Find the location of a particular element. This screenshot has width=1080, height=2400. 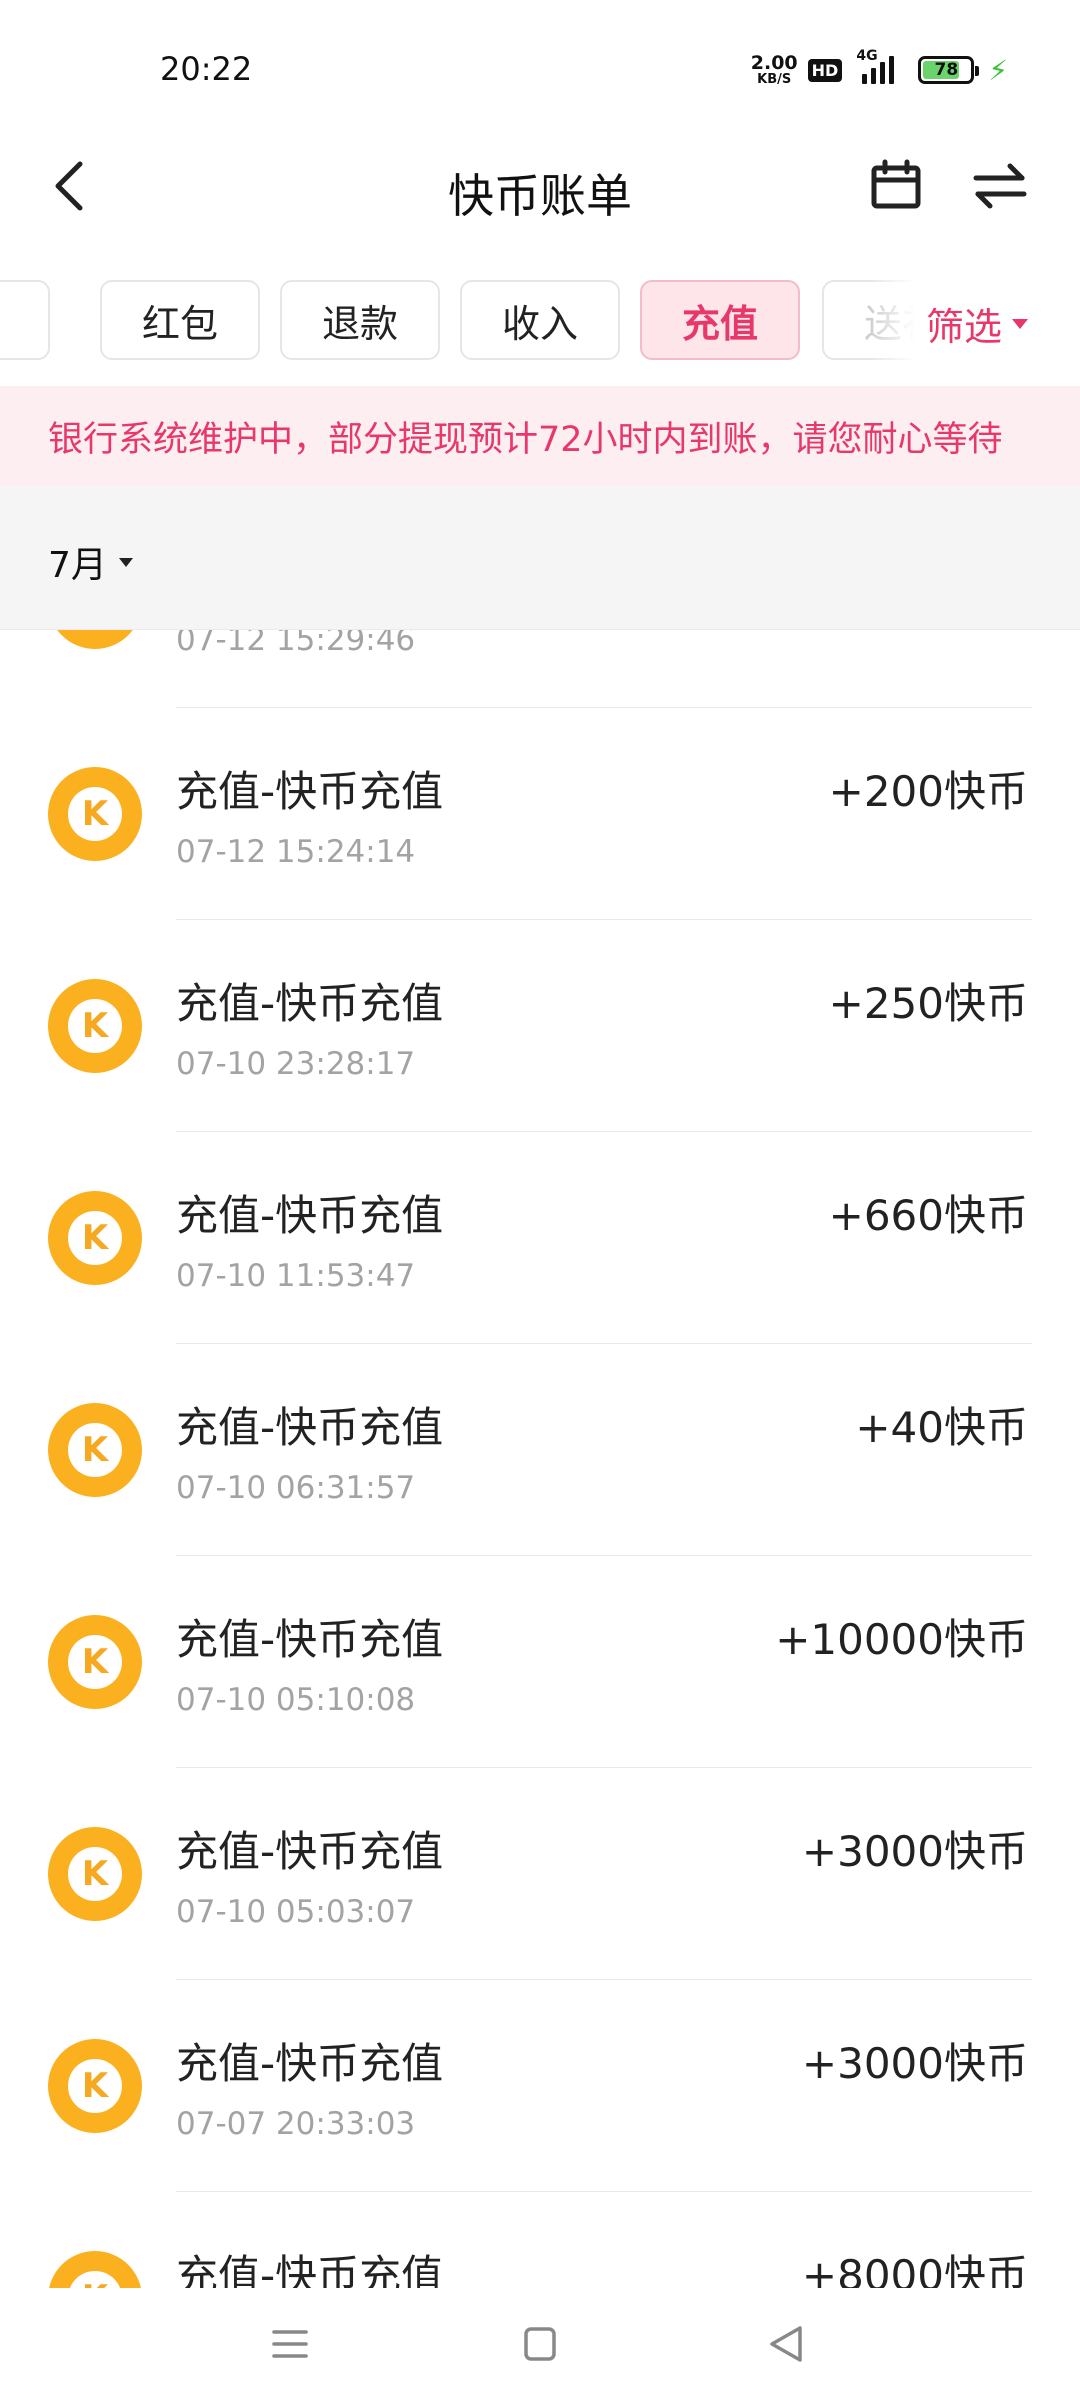

tab-income: 收入 is located at coordinates (540, 320).